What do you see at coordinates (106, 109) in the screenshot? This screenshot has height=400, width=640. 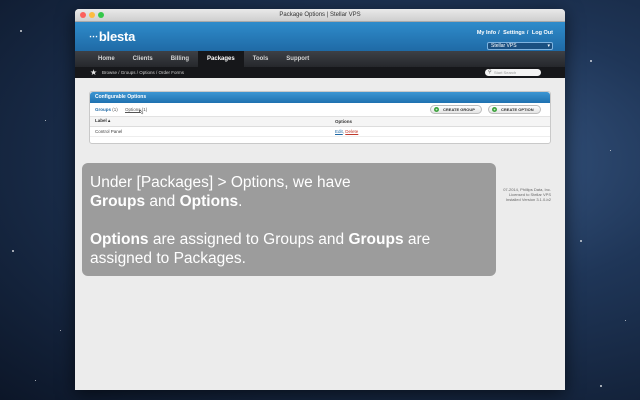 I see `tab-groups: Groups (1)` at bounding box center [106, 109].